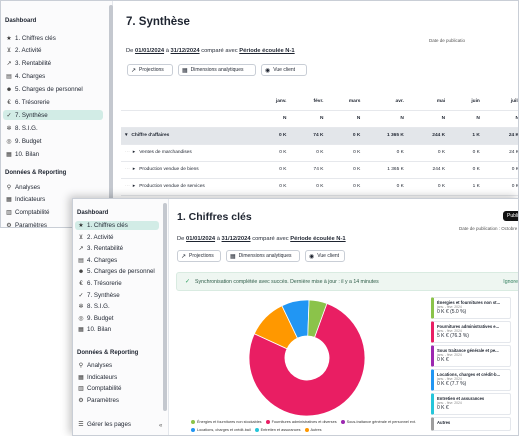 Image resolution: width=519 pixels, height=436 pixels. Describe the element at coordinates (9, 225) in the screenshot. I see `gear-icon: ⚙` at that location.